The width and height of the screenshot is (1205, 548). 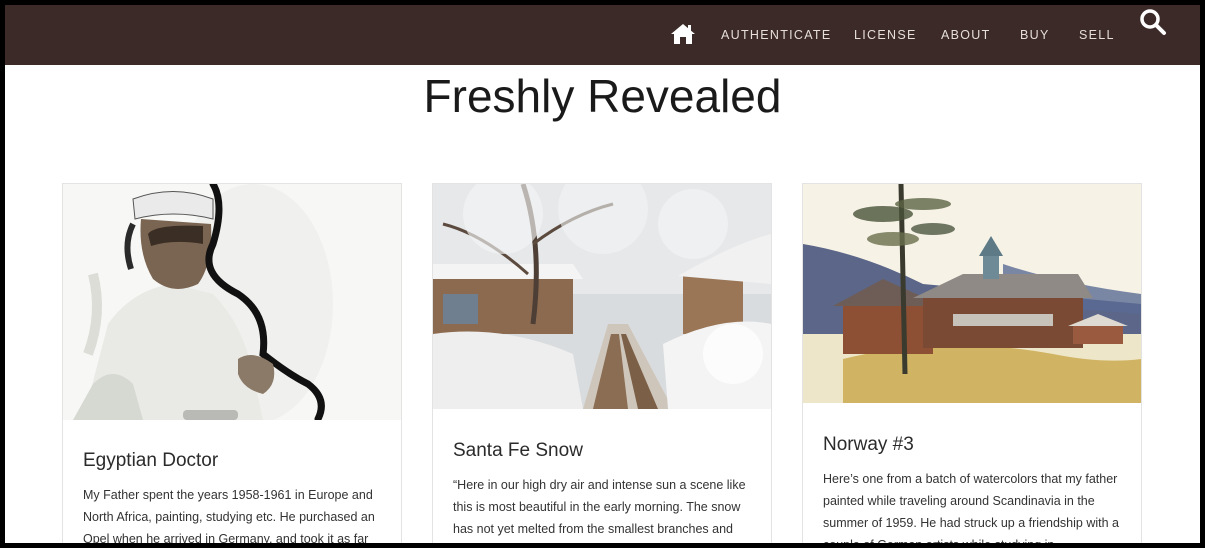 I want to click on page-title: Freshly Revealed, so click(x=602, y=96).